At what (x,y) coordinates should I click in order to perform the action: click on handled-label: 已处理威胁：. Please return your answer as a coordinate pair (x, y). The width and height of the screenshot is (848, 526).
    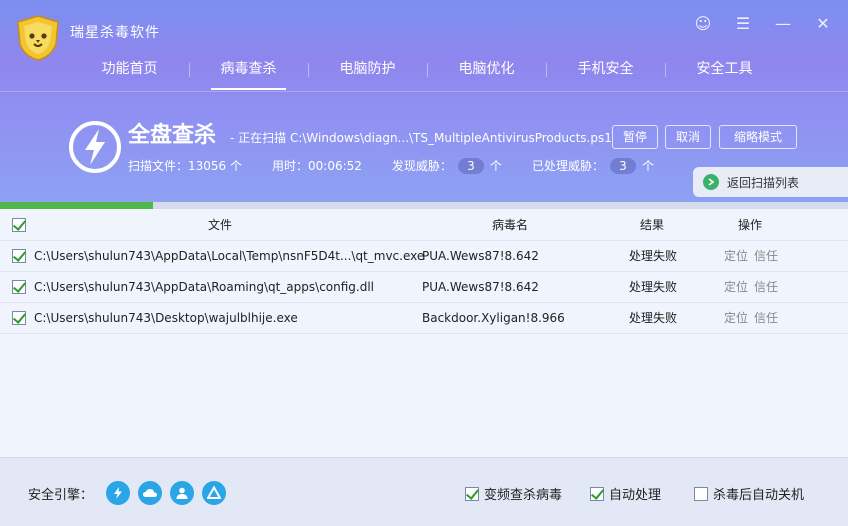
    Looking at the image, I should click on (567, 166).